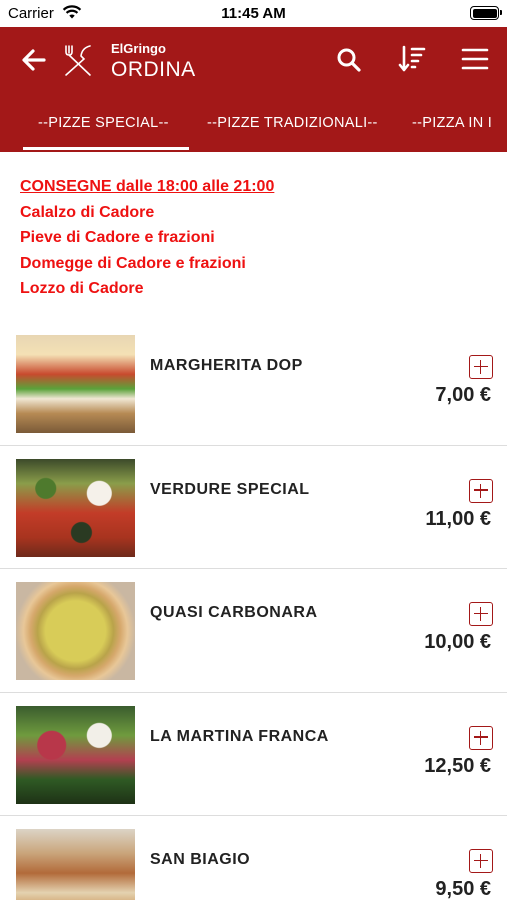 The height and width of the screenshot is (900, 507). I want to click on product-price: 12,50 €, so click(457, 765).